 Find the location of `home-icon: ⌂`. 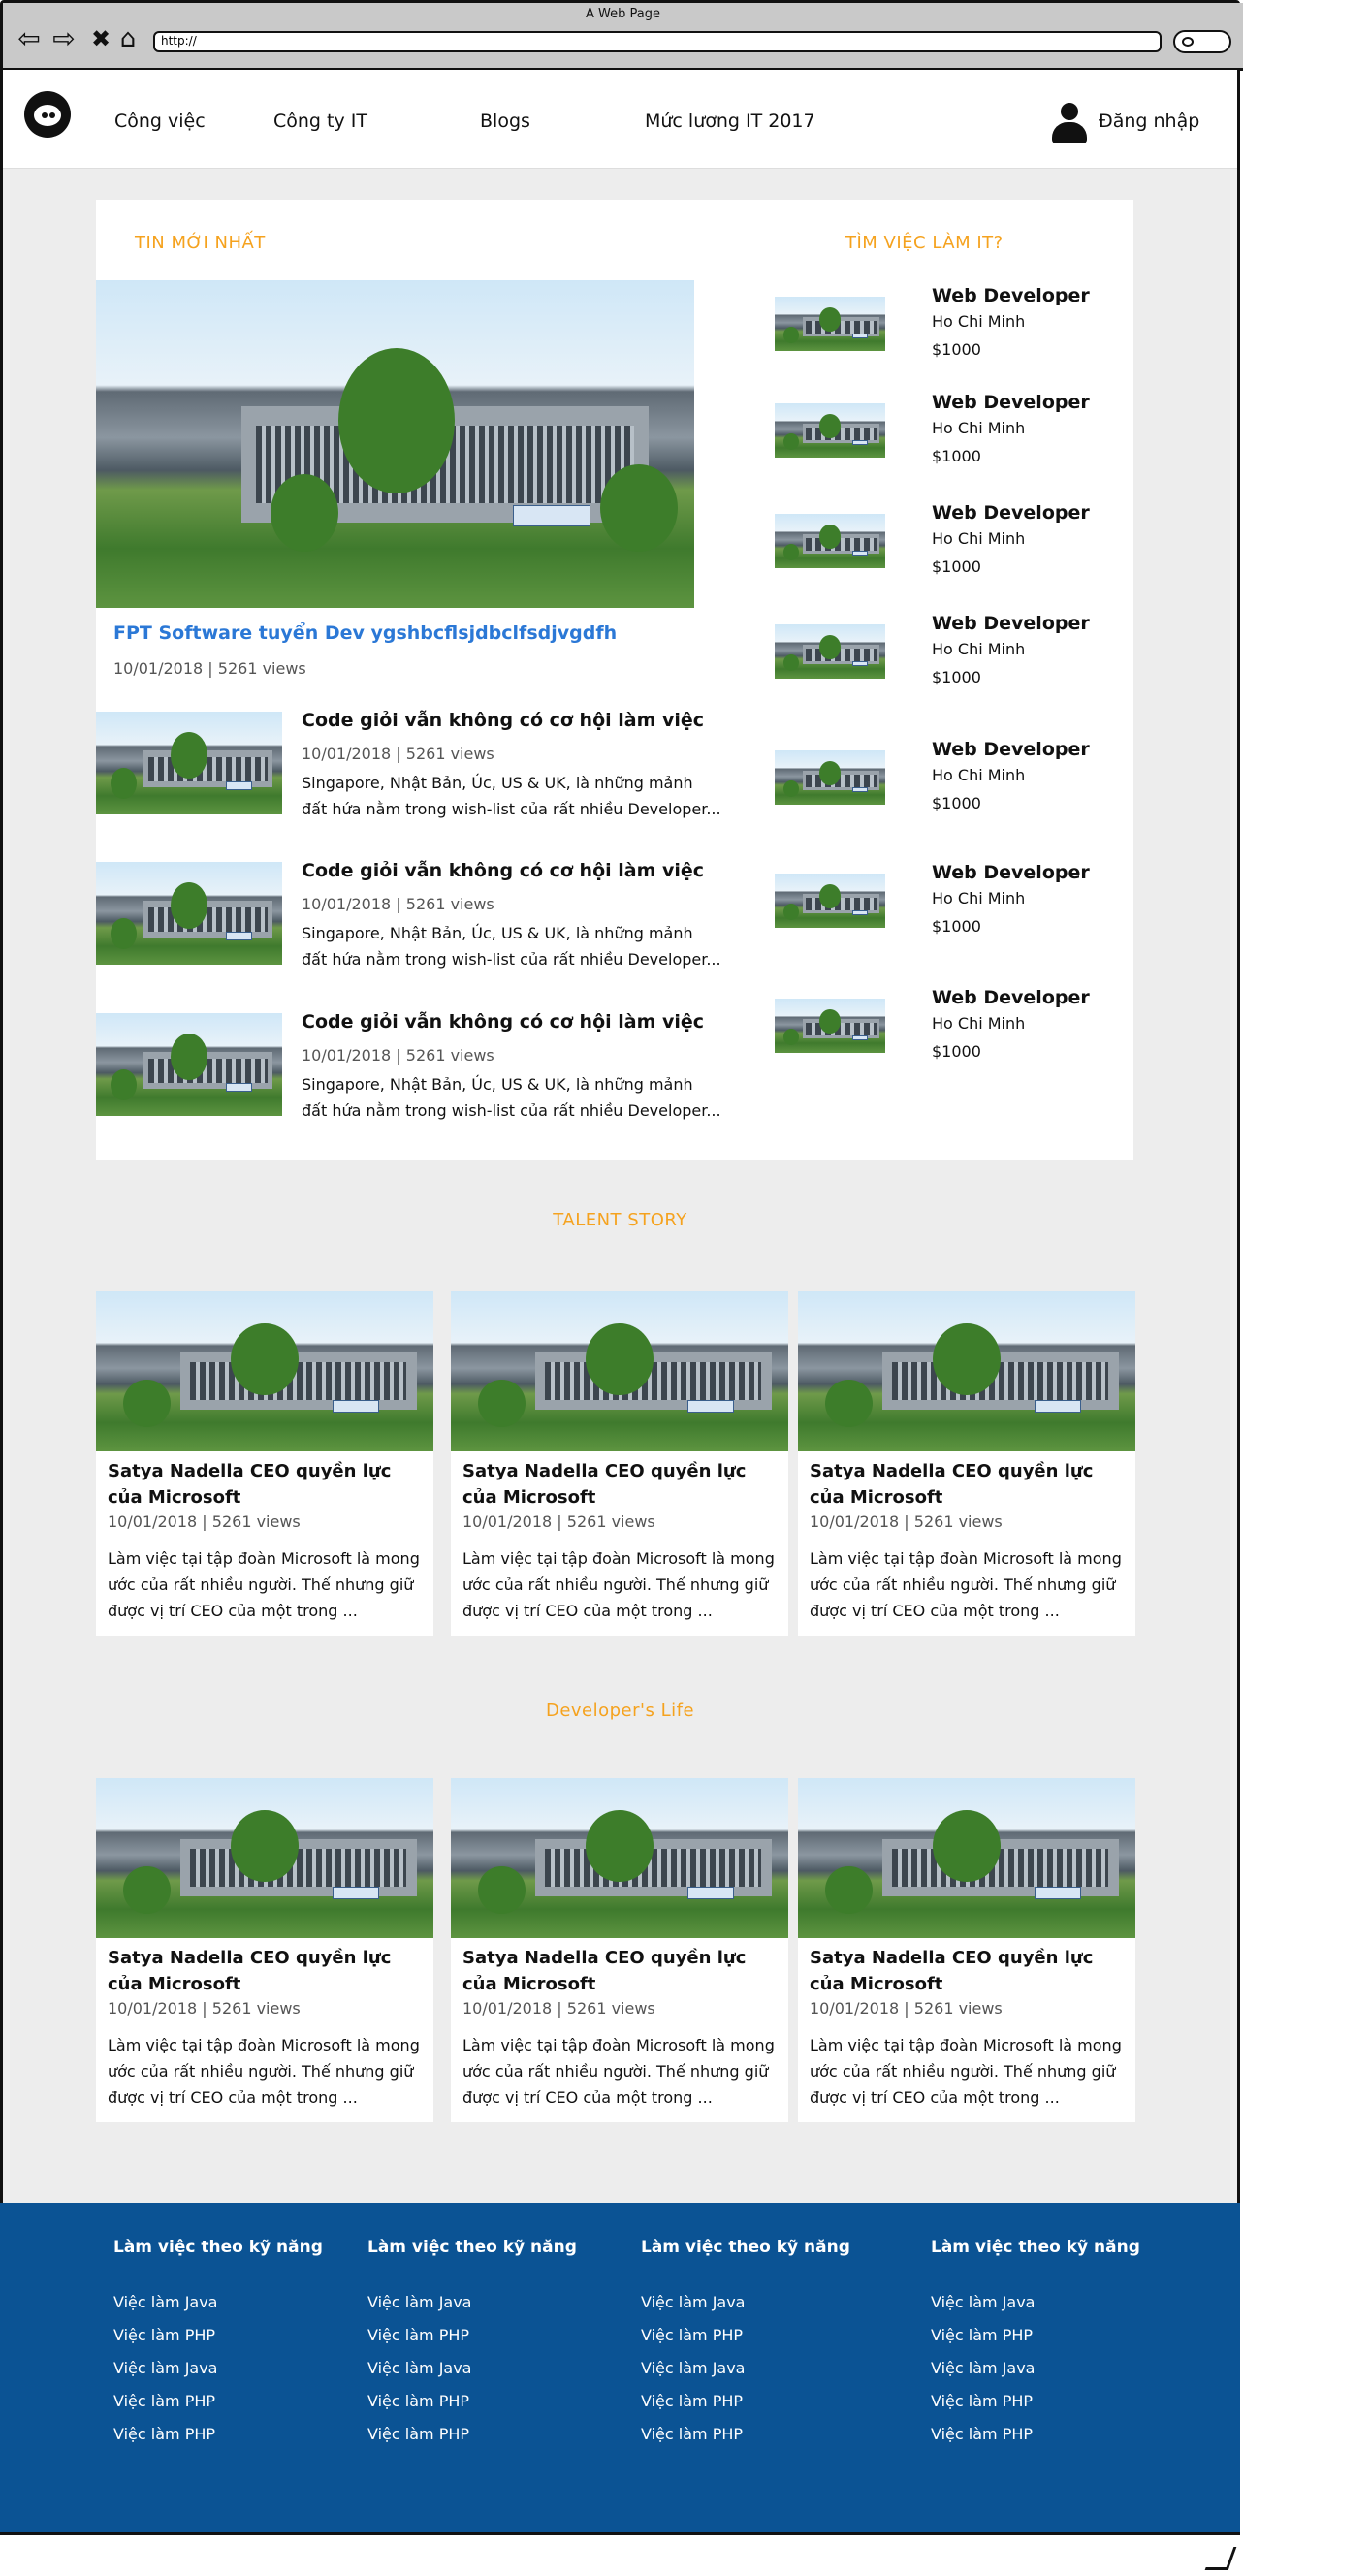

home-icon: ⌂ is located at coordinates (128, 38).